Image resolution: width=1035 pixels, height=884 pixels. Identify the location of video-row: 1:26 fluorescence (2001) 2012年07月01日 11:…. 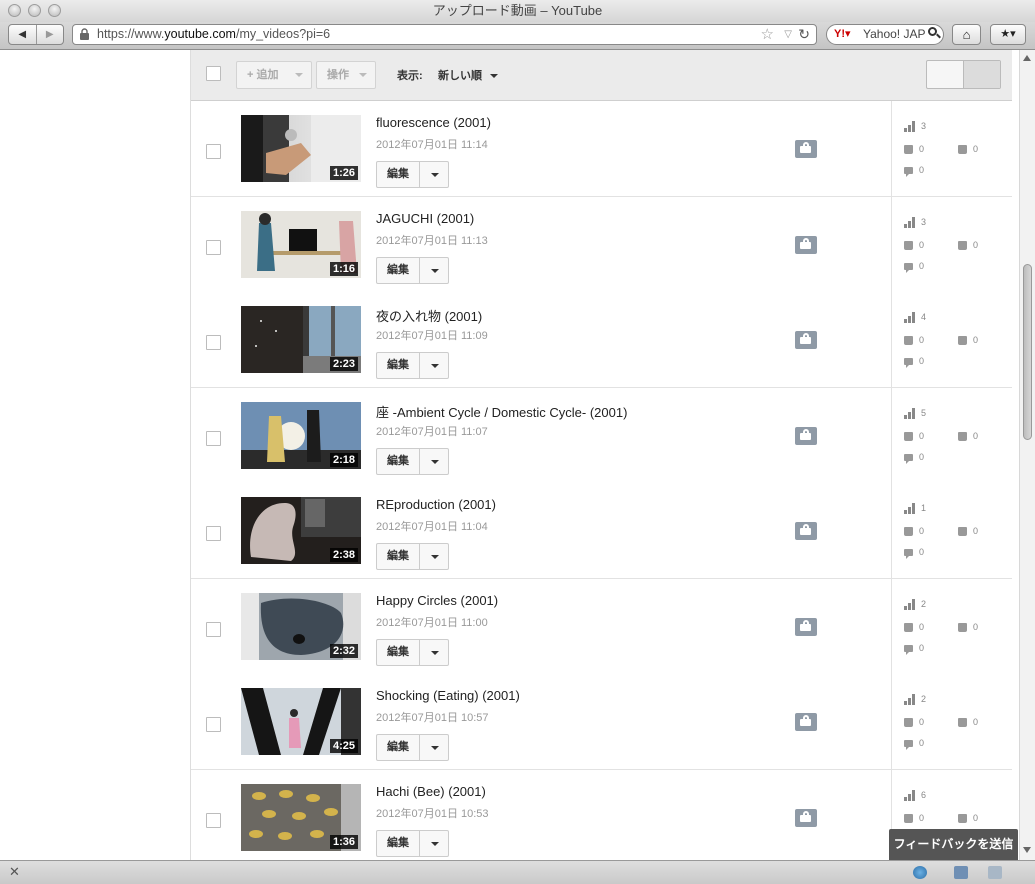
(601, 149).